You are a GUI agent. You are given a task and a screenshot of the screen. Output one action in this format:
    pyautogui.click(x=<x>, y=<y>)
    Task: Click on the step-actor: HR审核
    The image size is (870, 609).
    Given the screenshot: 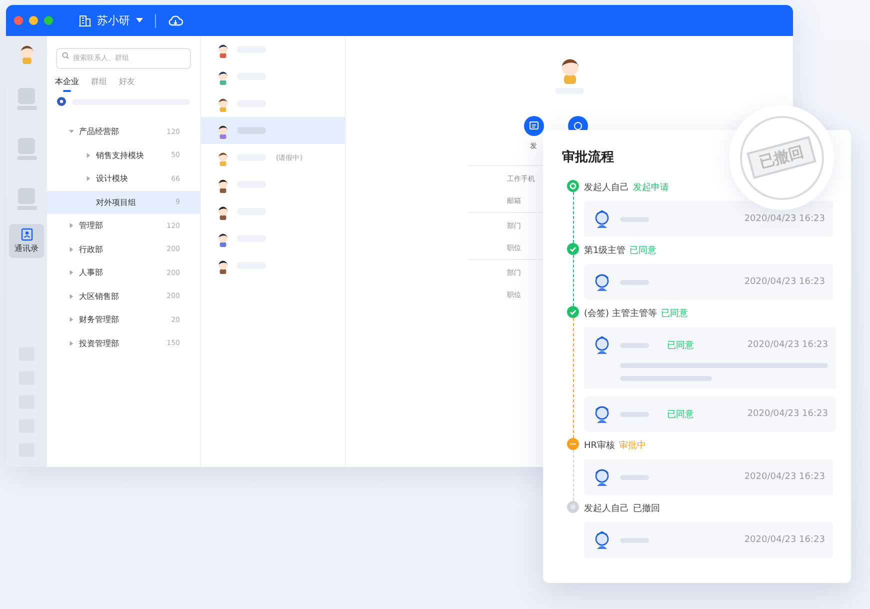 What is the action you would take?
    pyautogui.click(x=600, y=446)
    